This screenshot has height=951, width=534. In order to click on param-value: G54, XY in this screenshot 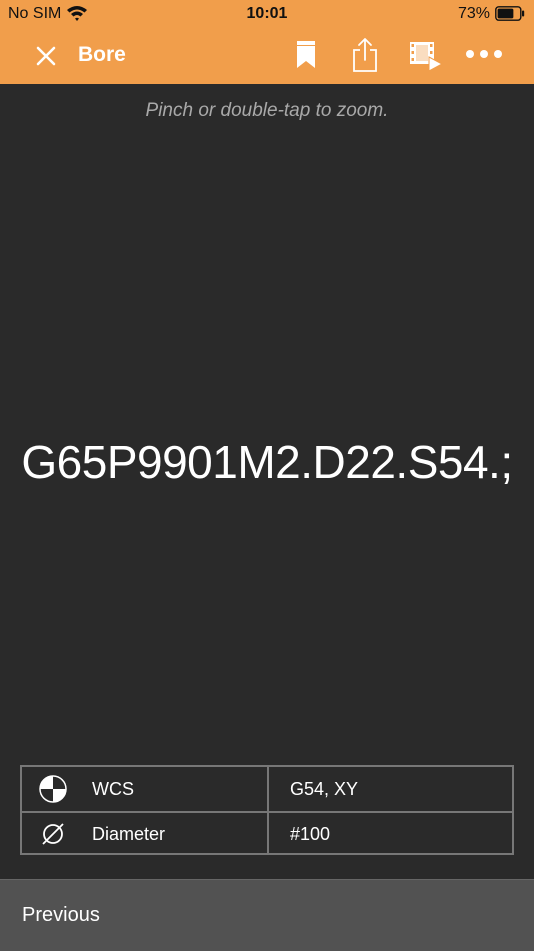, I will do `click(324, 789)`.